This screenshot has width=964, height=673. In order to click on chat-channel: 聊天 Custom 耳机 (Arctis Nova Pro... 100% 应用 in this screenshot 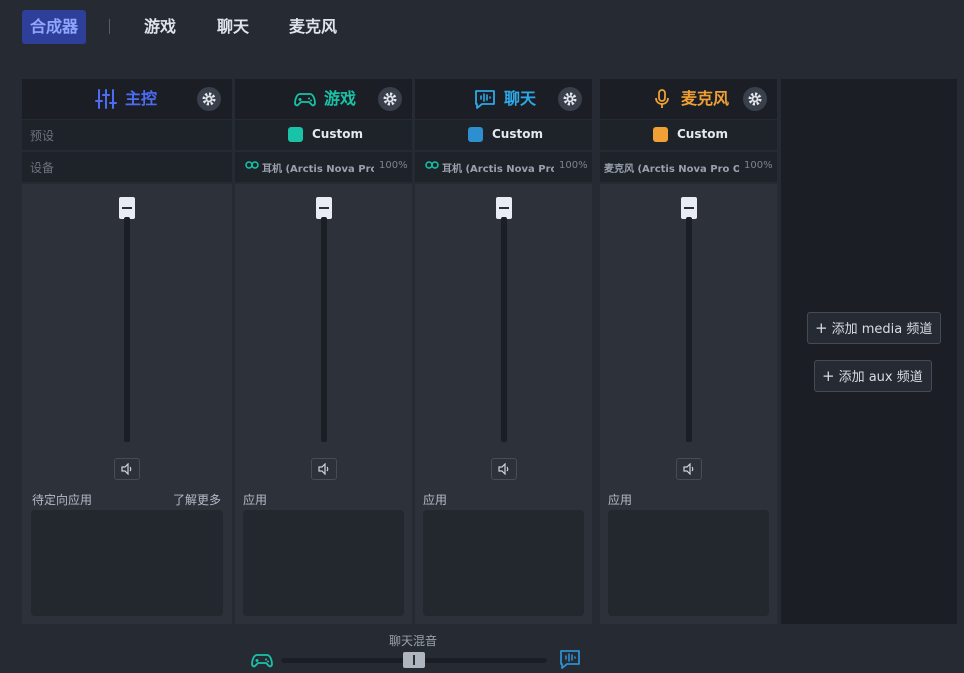, I will do `click(503, 351)`.